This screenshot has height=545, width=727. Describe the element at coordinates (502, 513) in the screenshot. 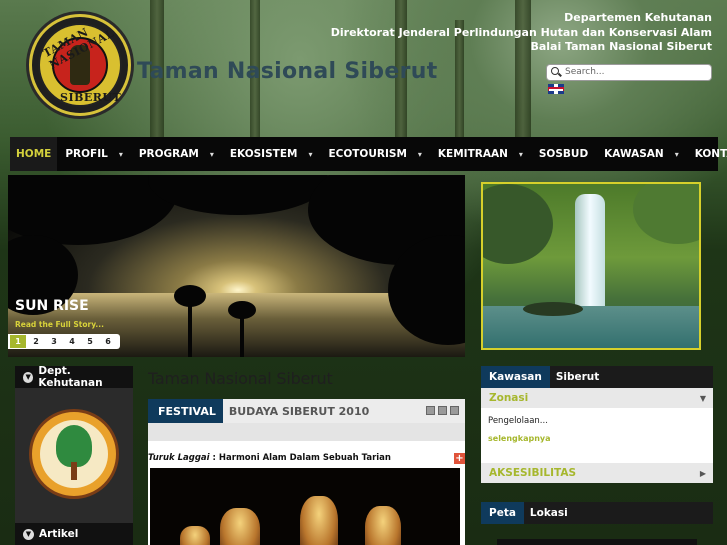

I see `peta-label: Peta` at that location.